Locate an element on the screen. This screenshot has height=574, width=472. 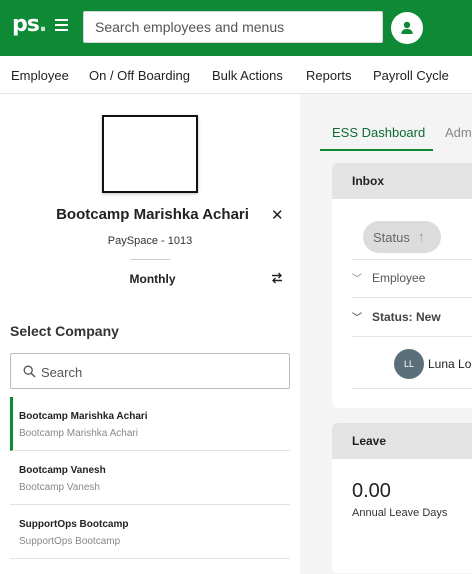
group-row-status: ﹀ Status: New is located at coordinates (396, 316).